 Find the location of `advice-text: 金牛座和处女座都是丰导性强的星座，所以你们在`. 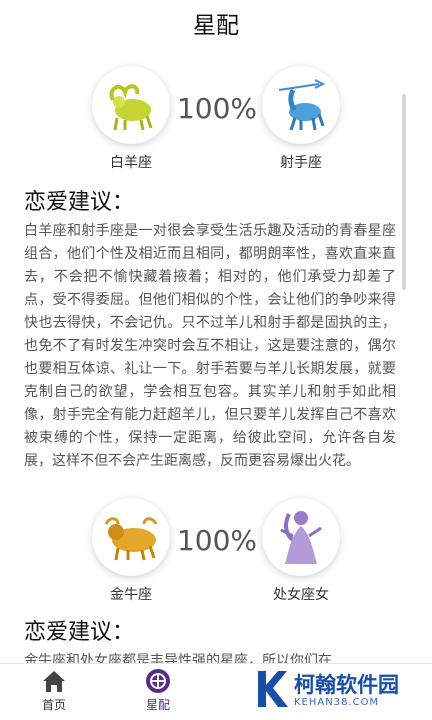

advice-text: 金牛座和处女座都是丰导性强的星座，所以你们在 is located at coordinates (178, 658).